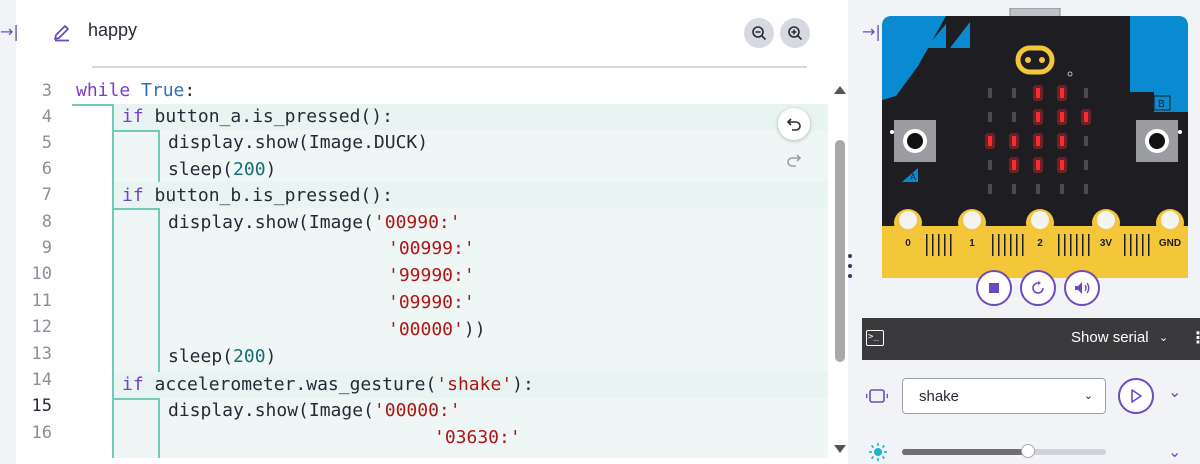  I want to click on code-line: display.show(Image('00990:', so click(314, 223).